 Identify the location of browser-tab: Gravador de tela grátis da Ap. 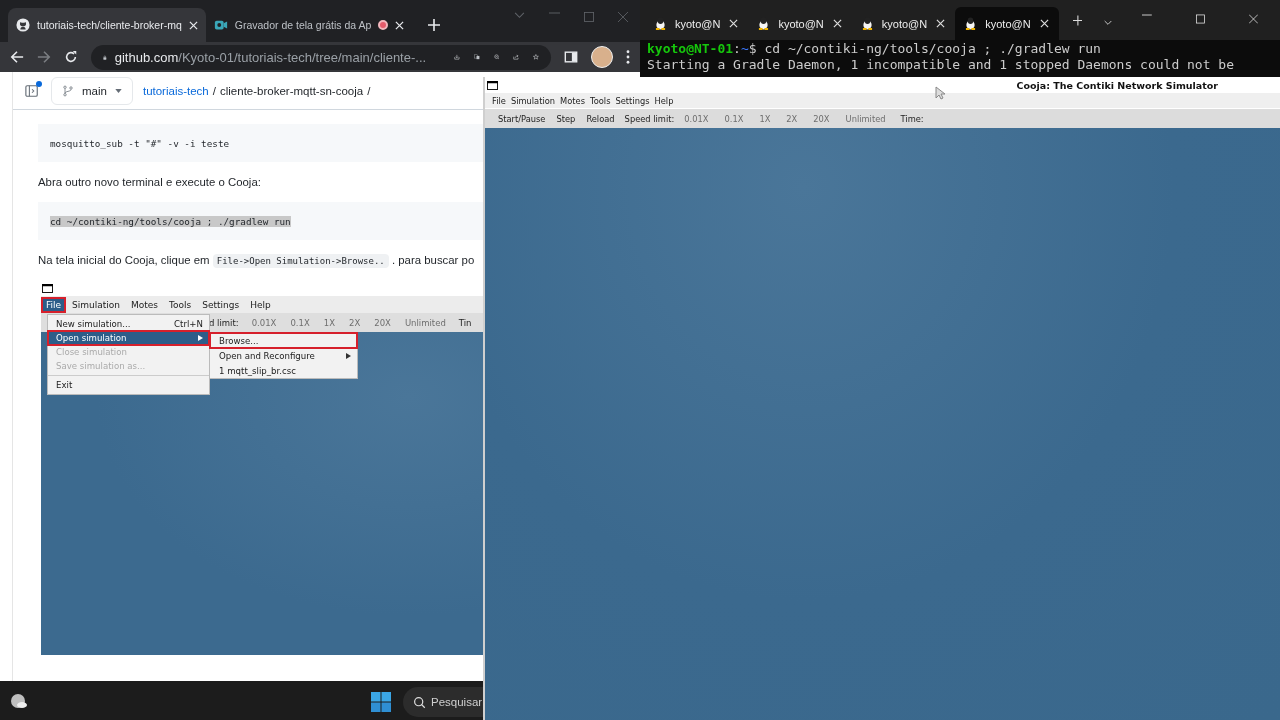
(309, 25).